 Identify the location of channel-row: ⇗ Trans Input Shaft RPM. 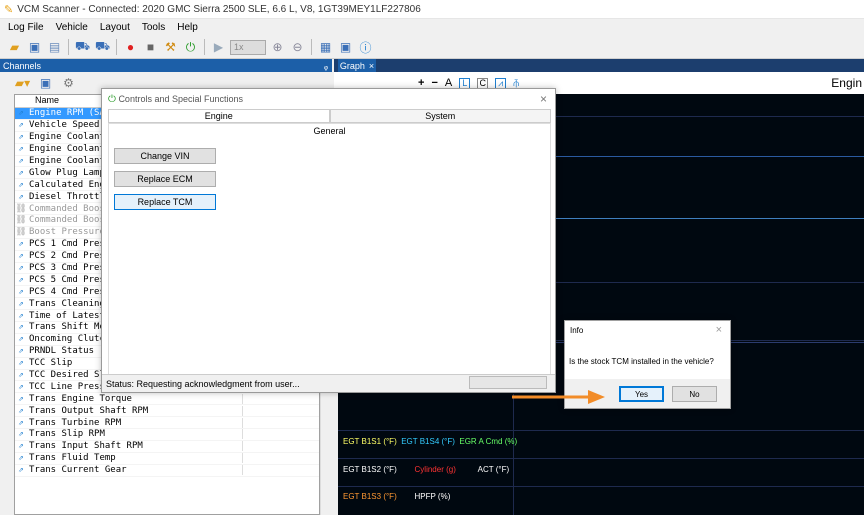
(167, 447).